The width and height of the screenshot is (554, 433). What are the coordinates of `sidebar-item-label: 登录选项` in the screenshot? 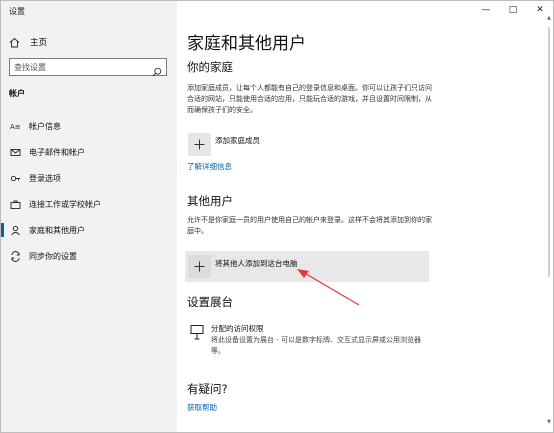 It's located at (45, 178).